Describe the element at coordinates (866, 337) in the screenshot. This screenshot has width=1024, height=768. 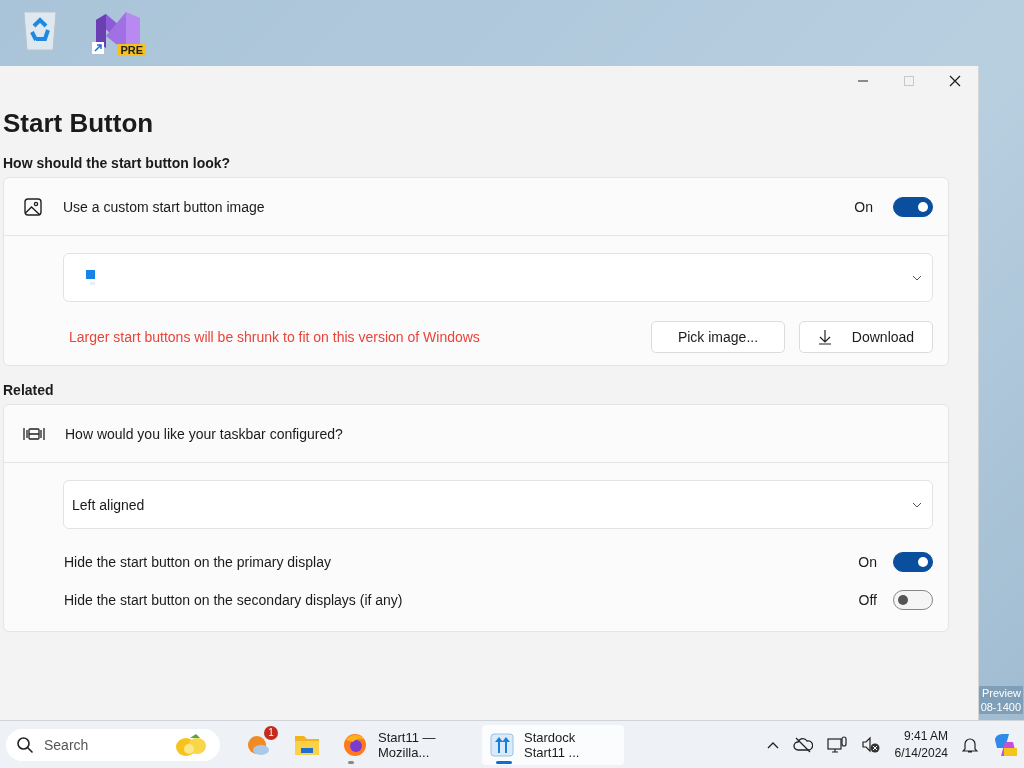
I see `download-button: Download` at that location.